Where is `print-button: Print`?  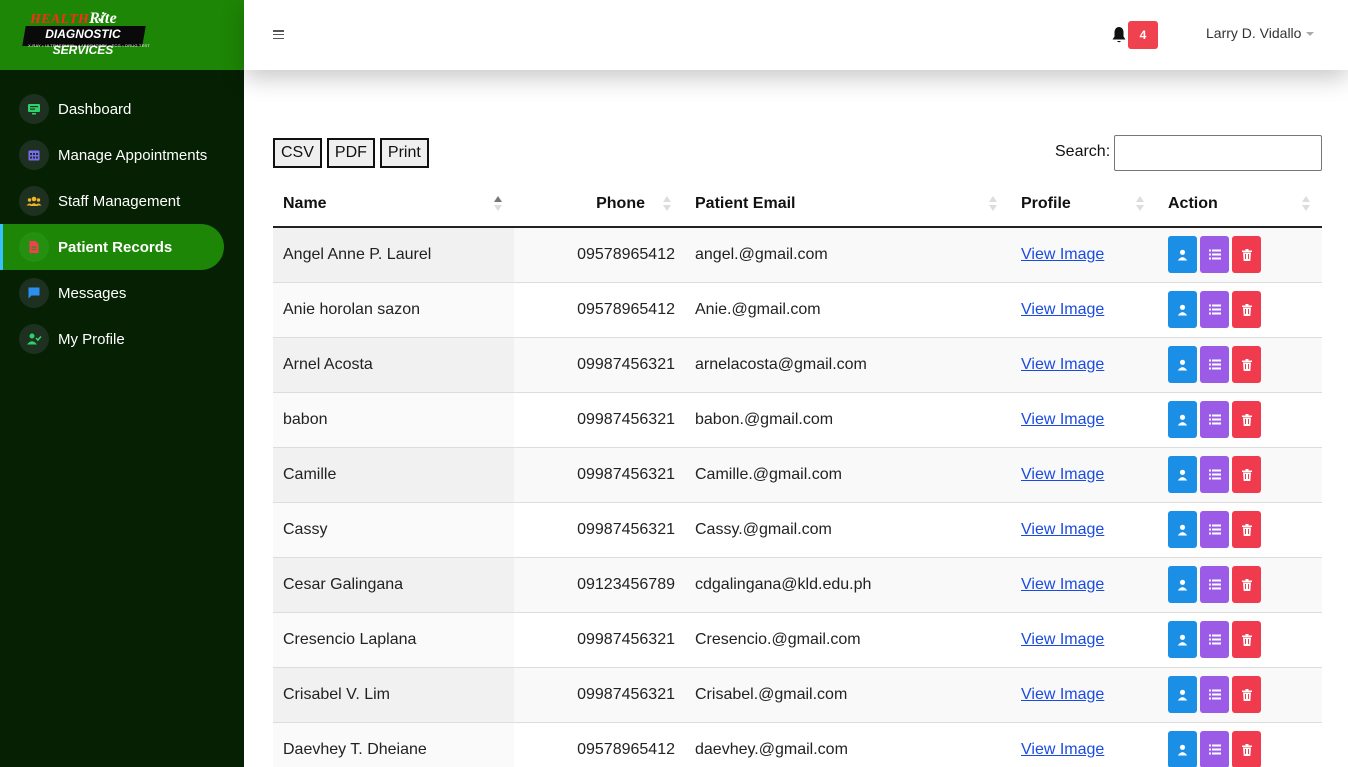
print-button: Print is located at coordinates (404, 153).